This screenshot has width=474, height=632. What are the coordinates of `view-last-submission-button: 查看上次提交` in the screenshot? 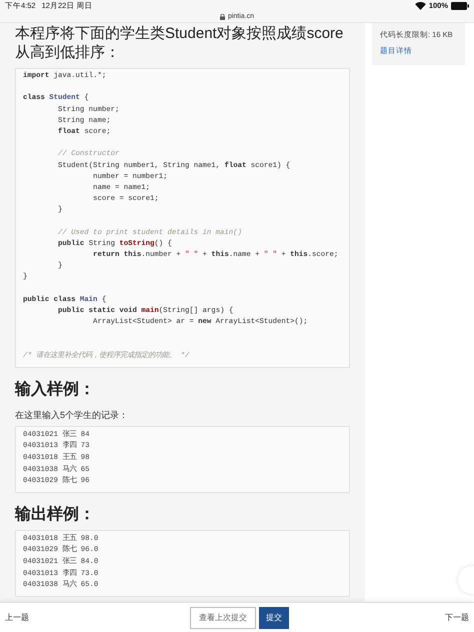 It's located at (223, 617).